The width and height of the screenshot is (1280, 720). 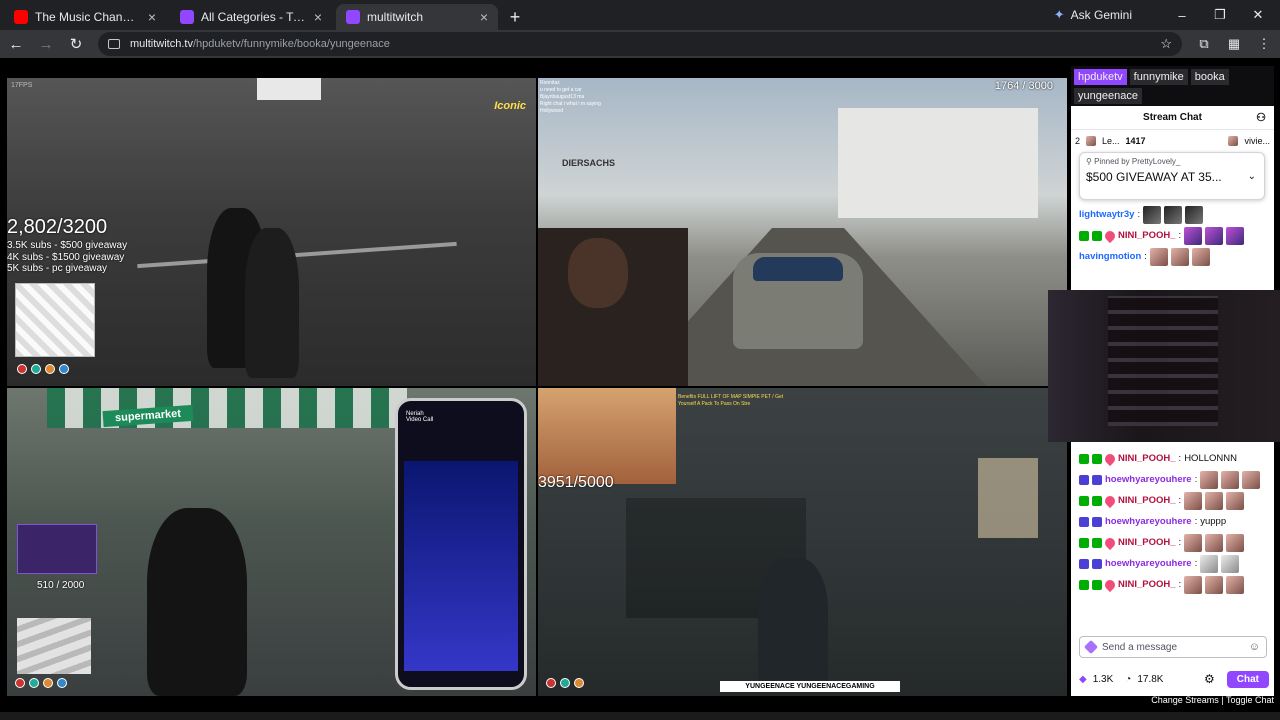 What do you see at coordinates (1110, 256) in the screenshot?
I see `chat-username: havingmotion` at bounding box center [1110, 256].